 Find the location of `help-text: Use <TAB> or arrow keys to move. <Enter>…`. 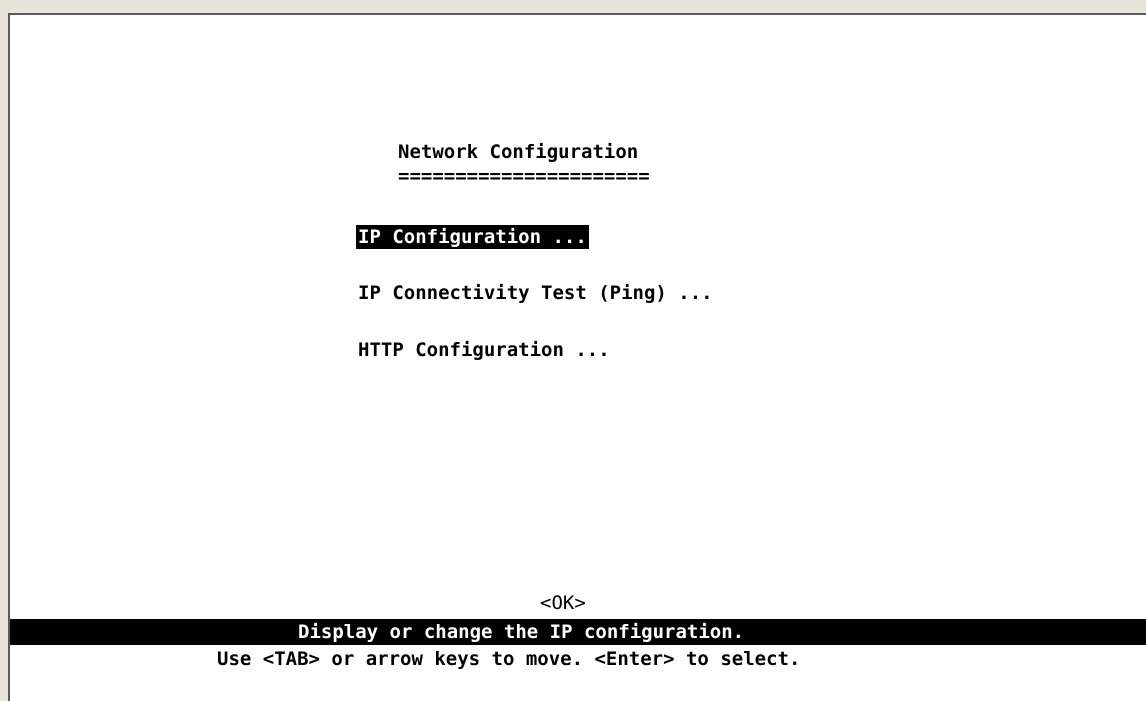

help-text: Use <TAB> or arrow keys to move. <Enter>… is located at coordinates (509, 659).